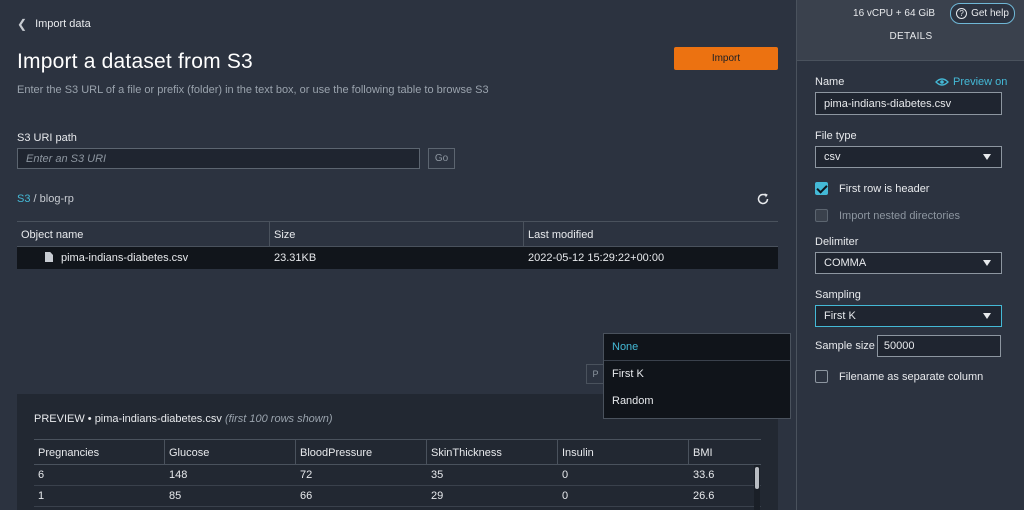 Image resolution: width=1024 pixels, height=510 pixels. What do you see at coordinates (942, 82) in the screenshot?
I see `eye-icon` at bounding box center [942, 82].